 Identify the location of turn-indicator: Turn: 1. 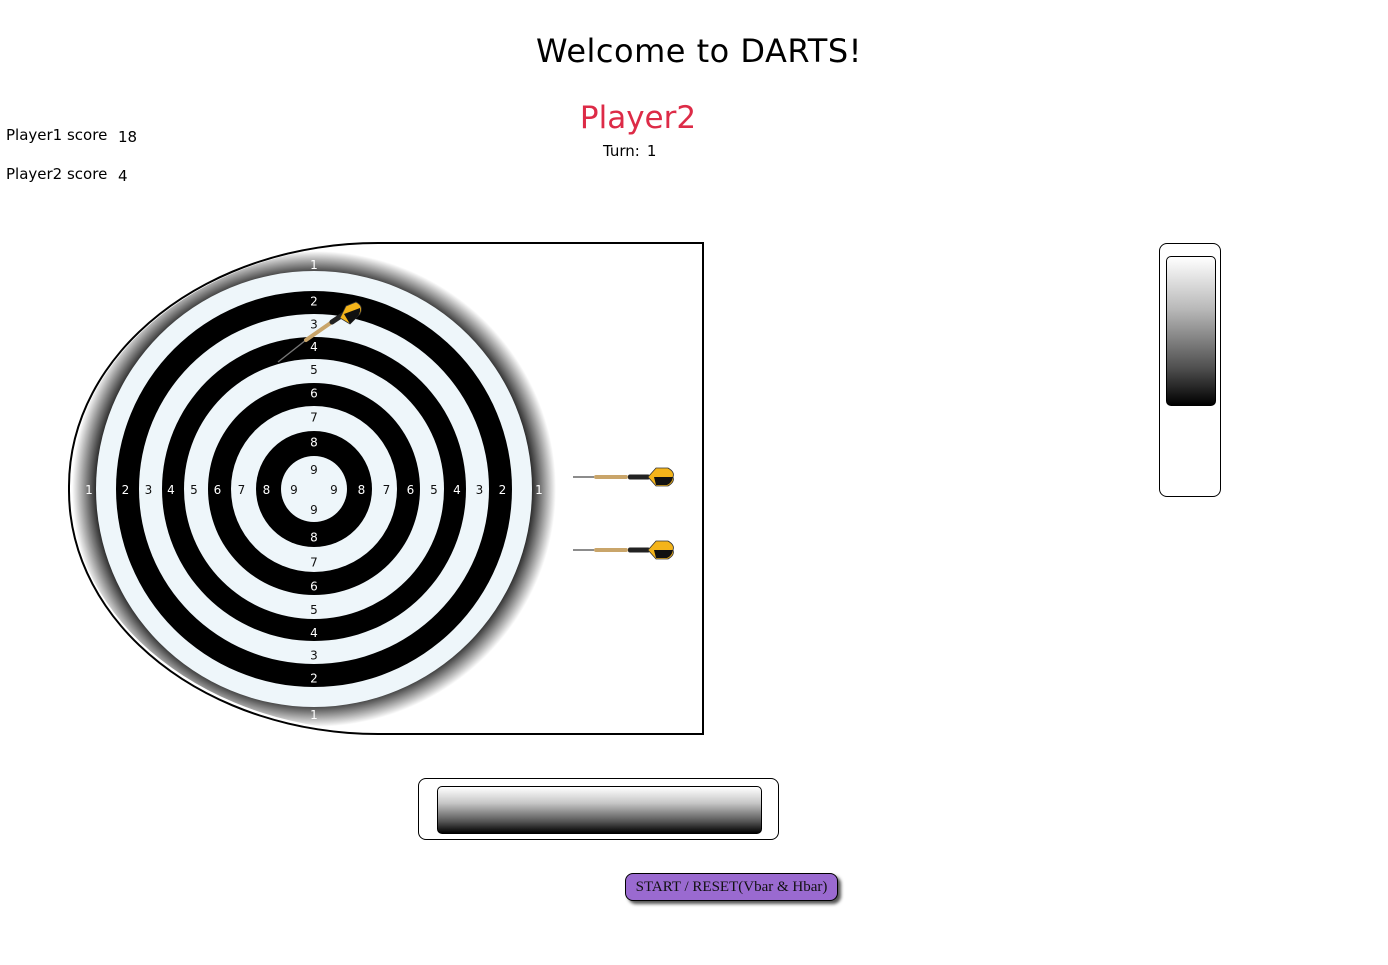
(629, 151).